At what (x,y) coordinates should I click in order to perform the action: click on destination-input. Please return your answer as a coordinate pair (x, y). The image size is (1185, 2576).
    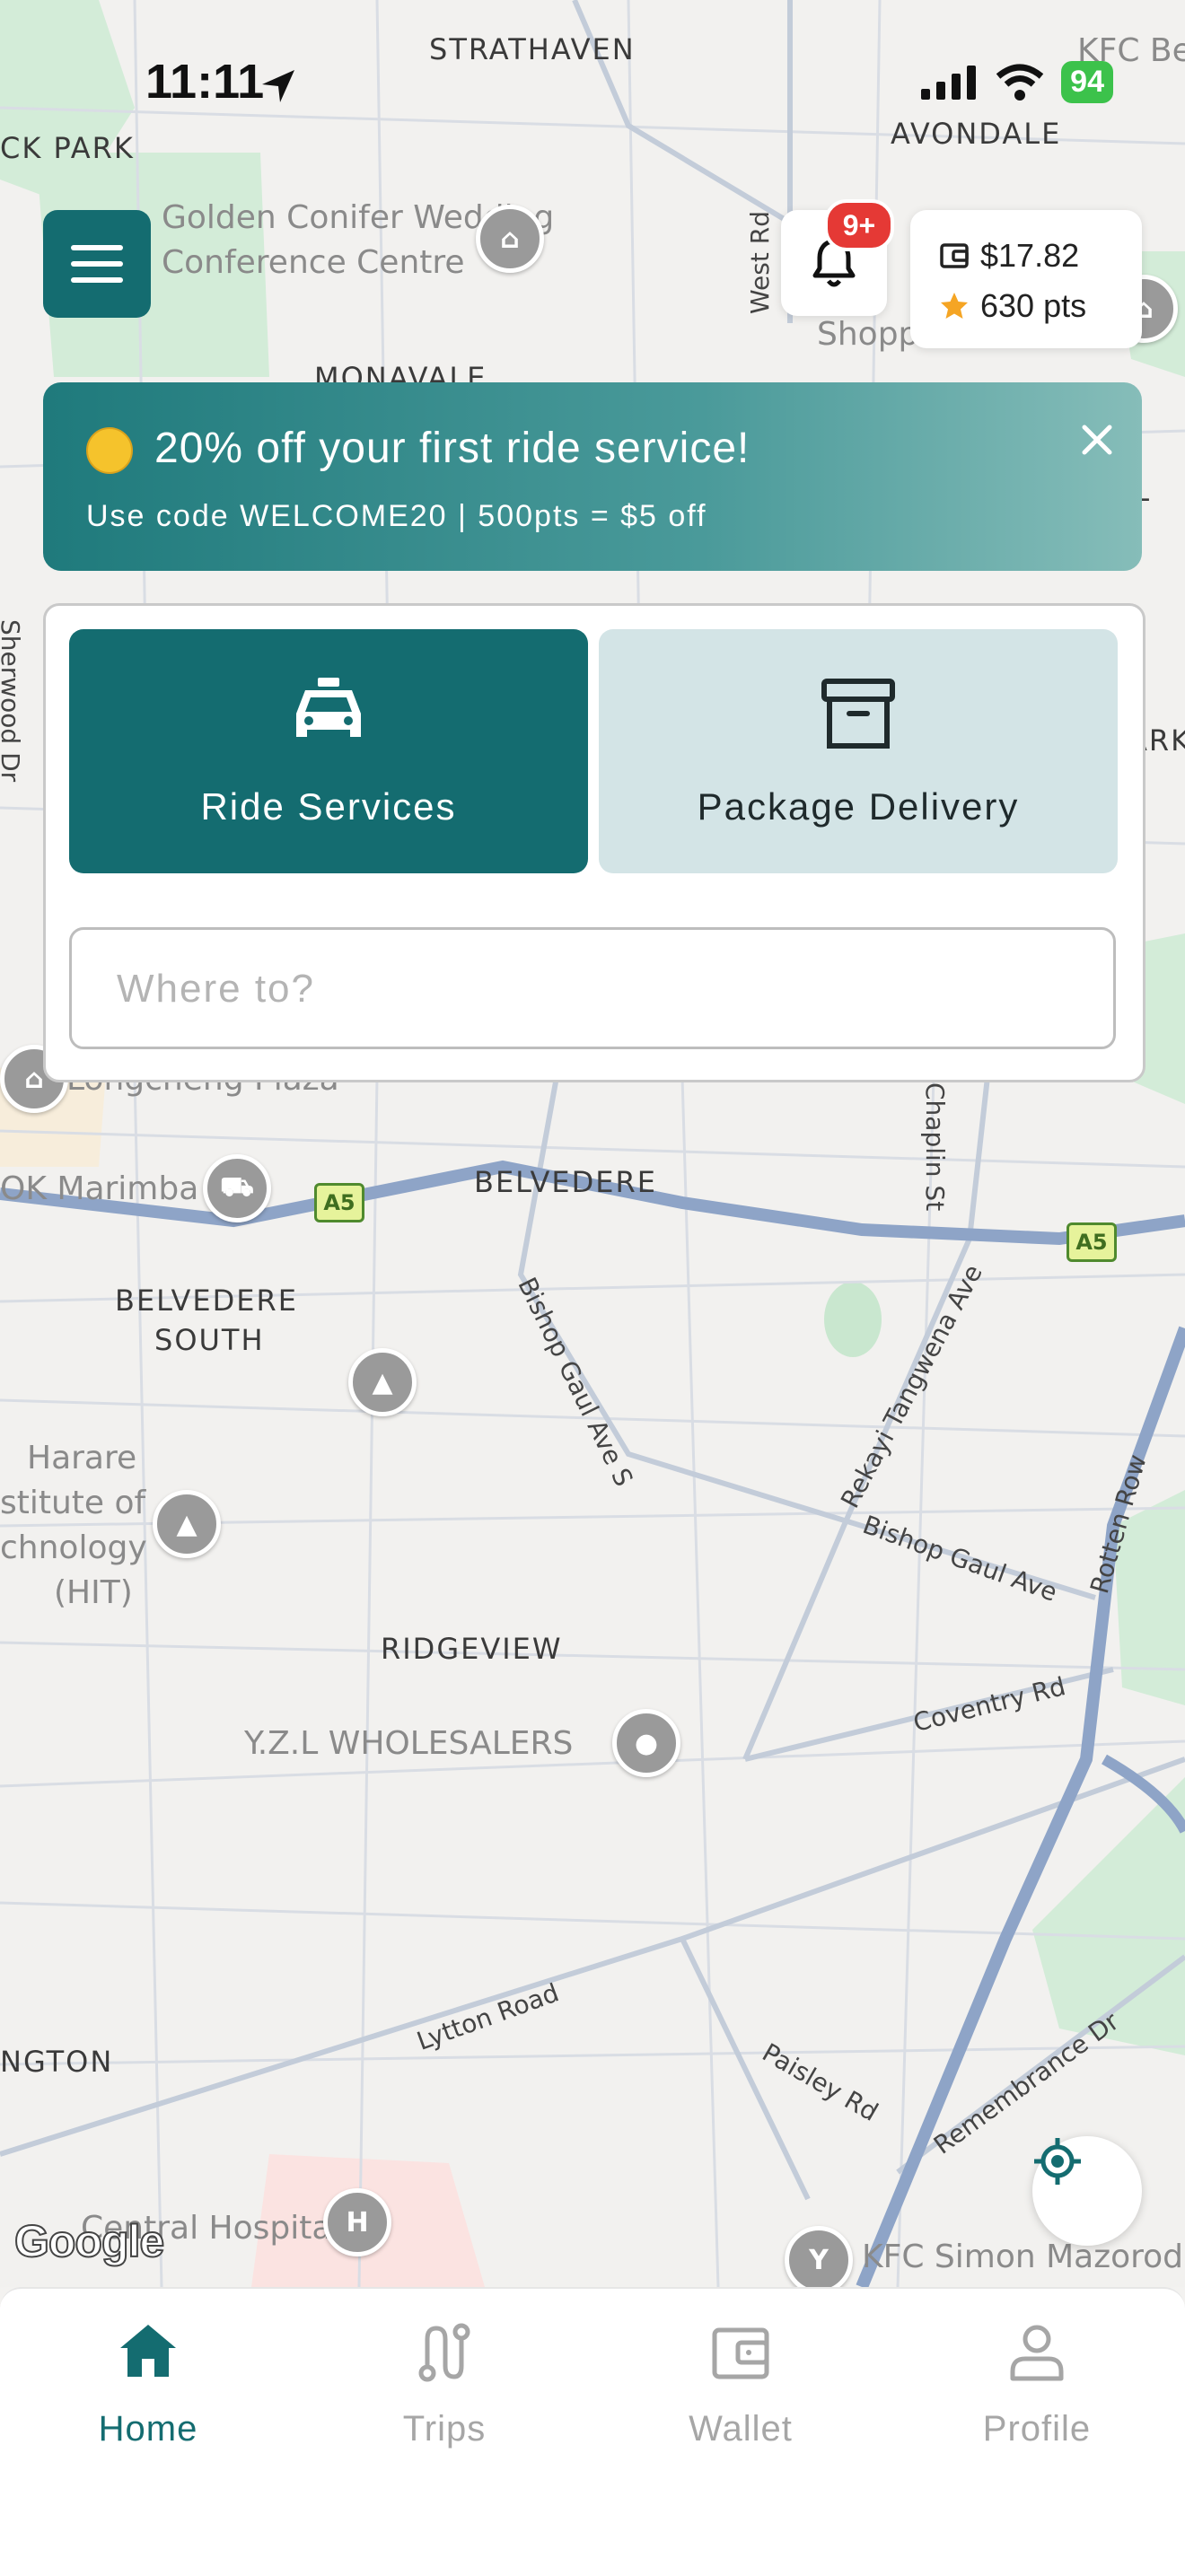
    Looking at the image, I should click on (592, 989).